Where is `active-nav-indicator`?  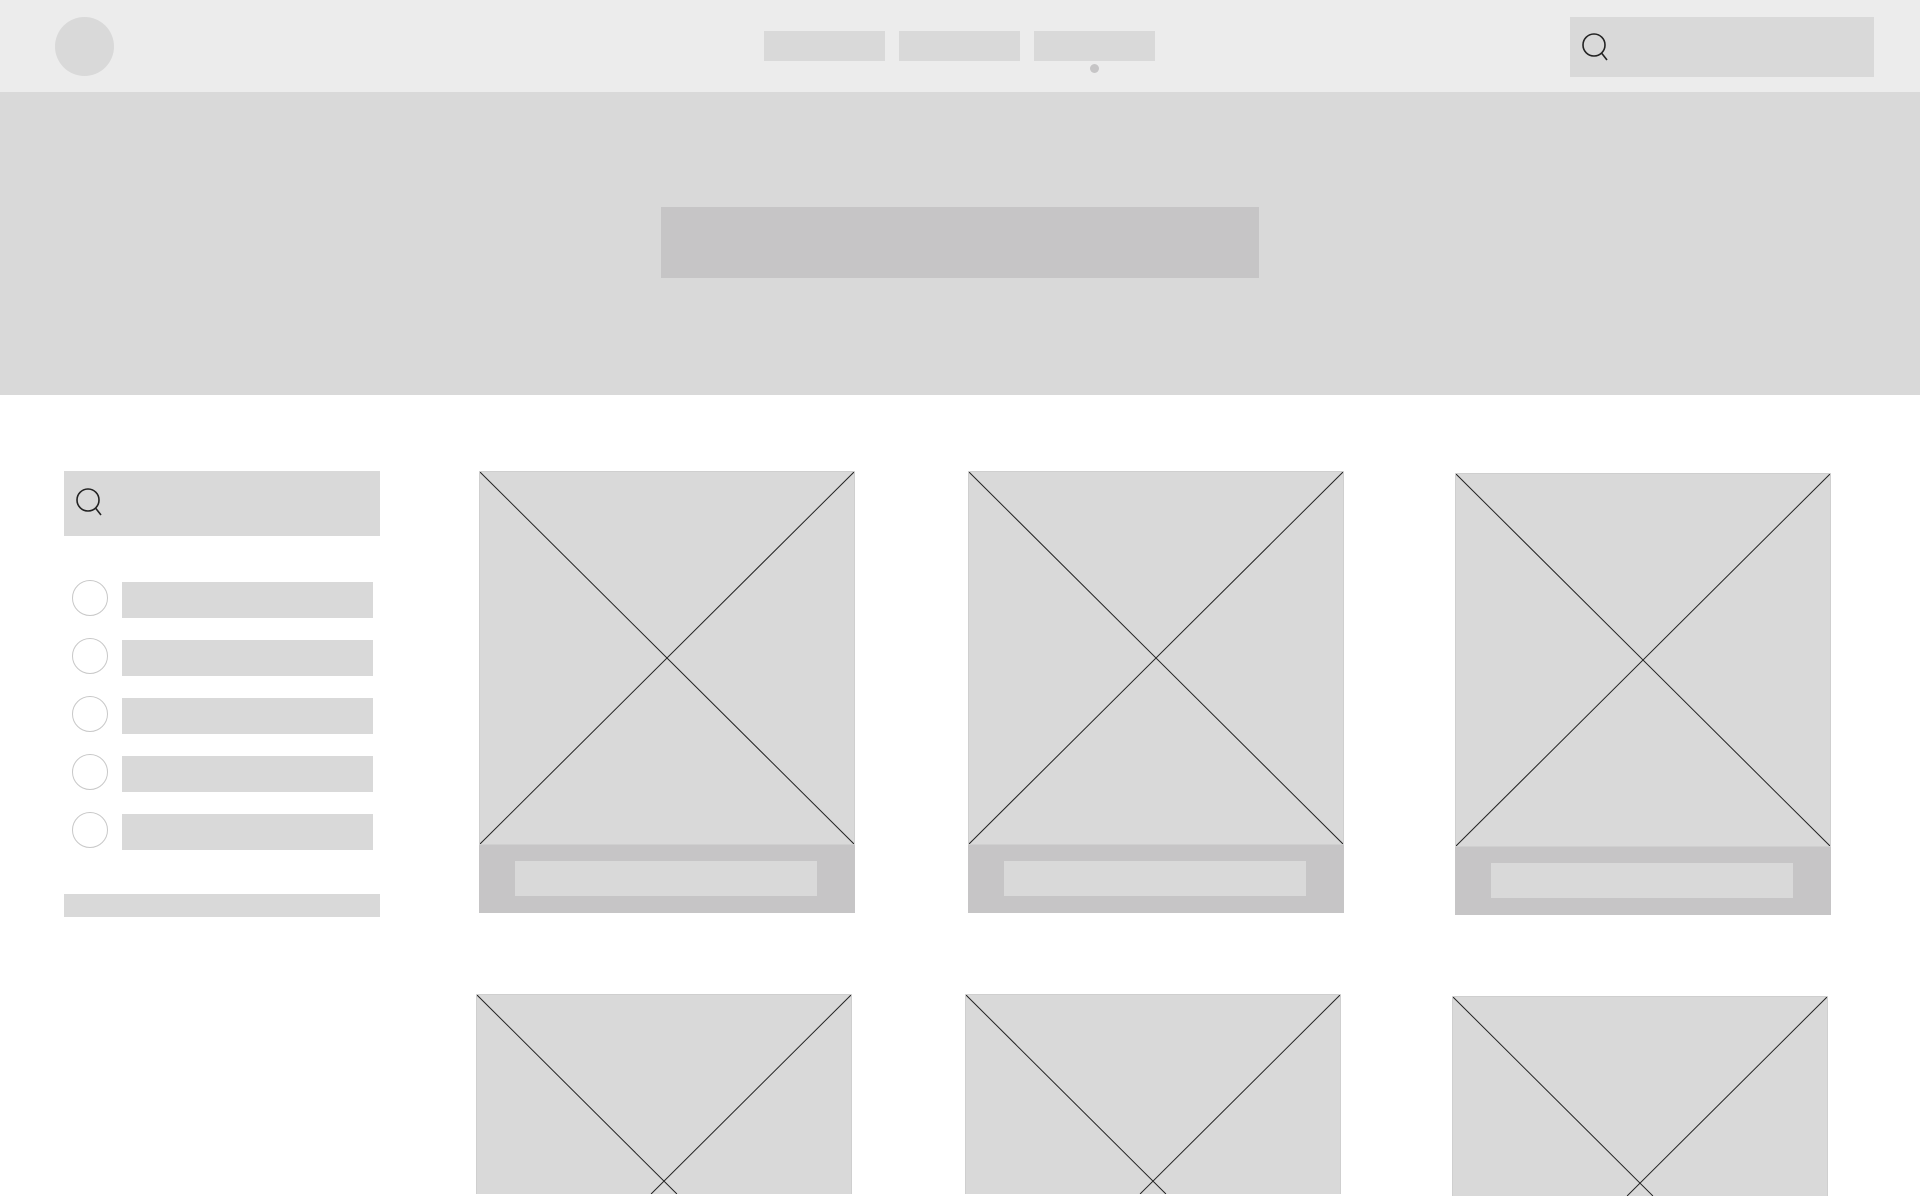 active-nav-indicator is located at coordinates (1094, 68).